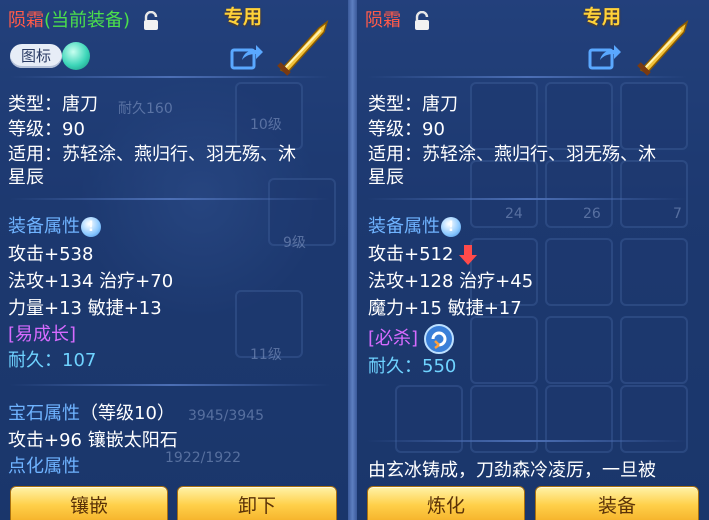  What do you see at coordinates (51, 254) in the screenshot?
I see `attack-stat: 攻击+538` at bounding box center [51, 254].